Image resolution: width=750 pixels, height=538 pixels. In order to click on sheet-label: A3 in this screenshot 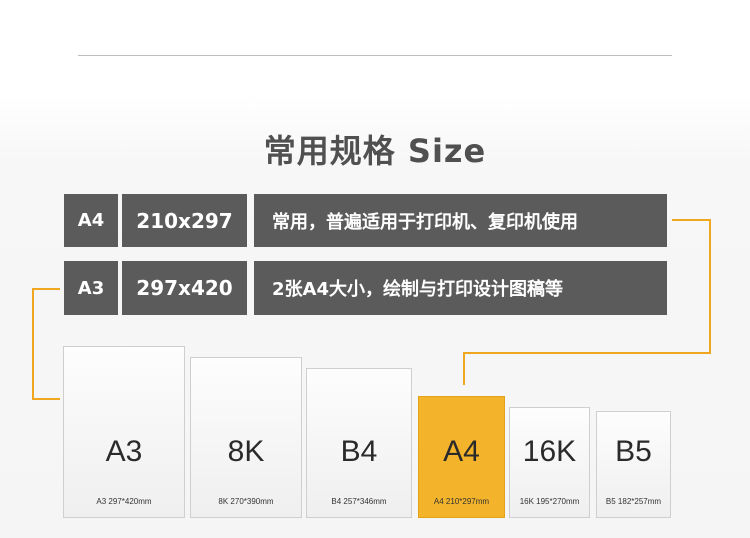, I will do `click(124, 451)`.